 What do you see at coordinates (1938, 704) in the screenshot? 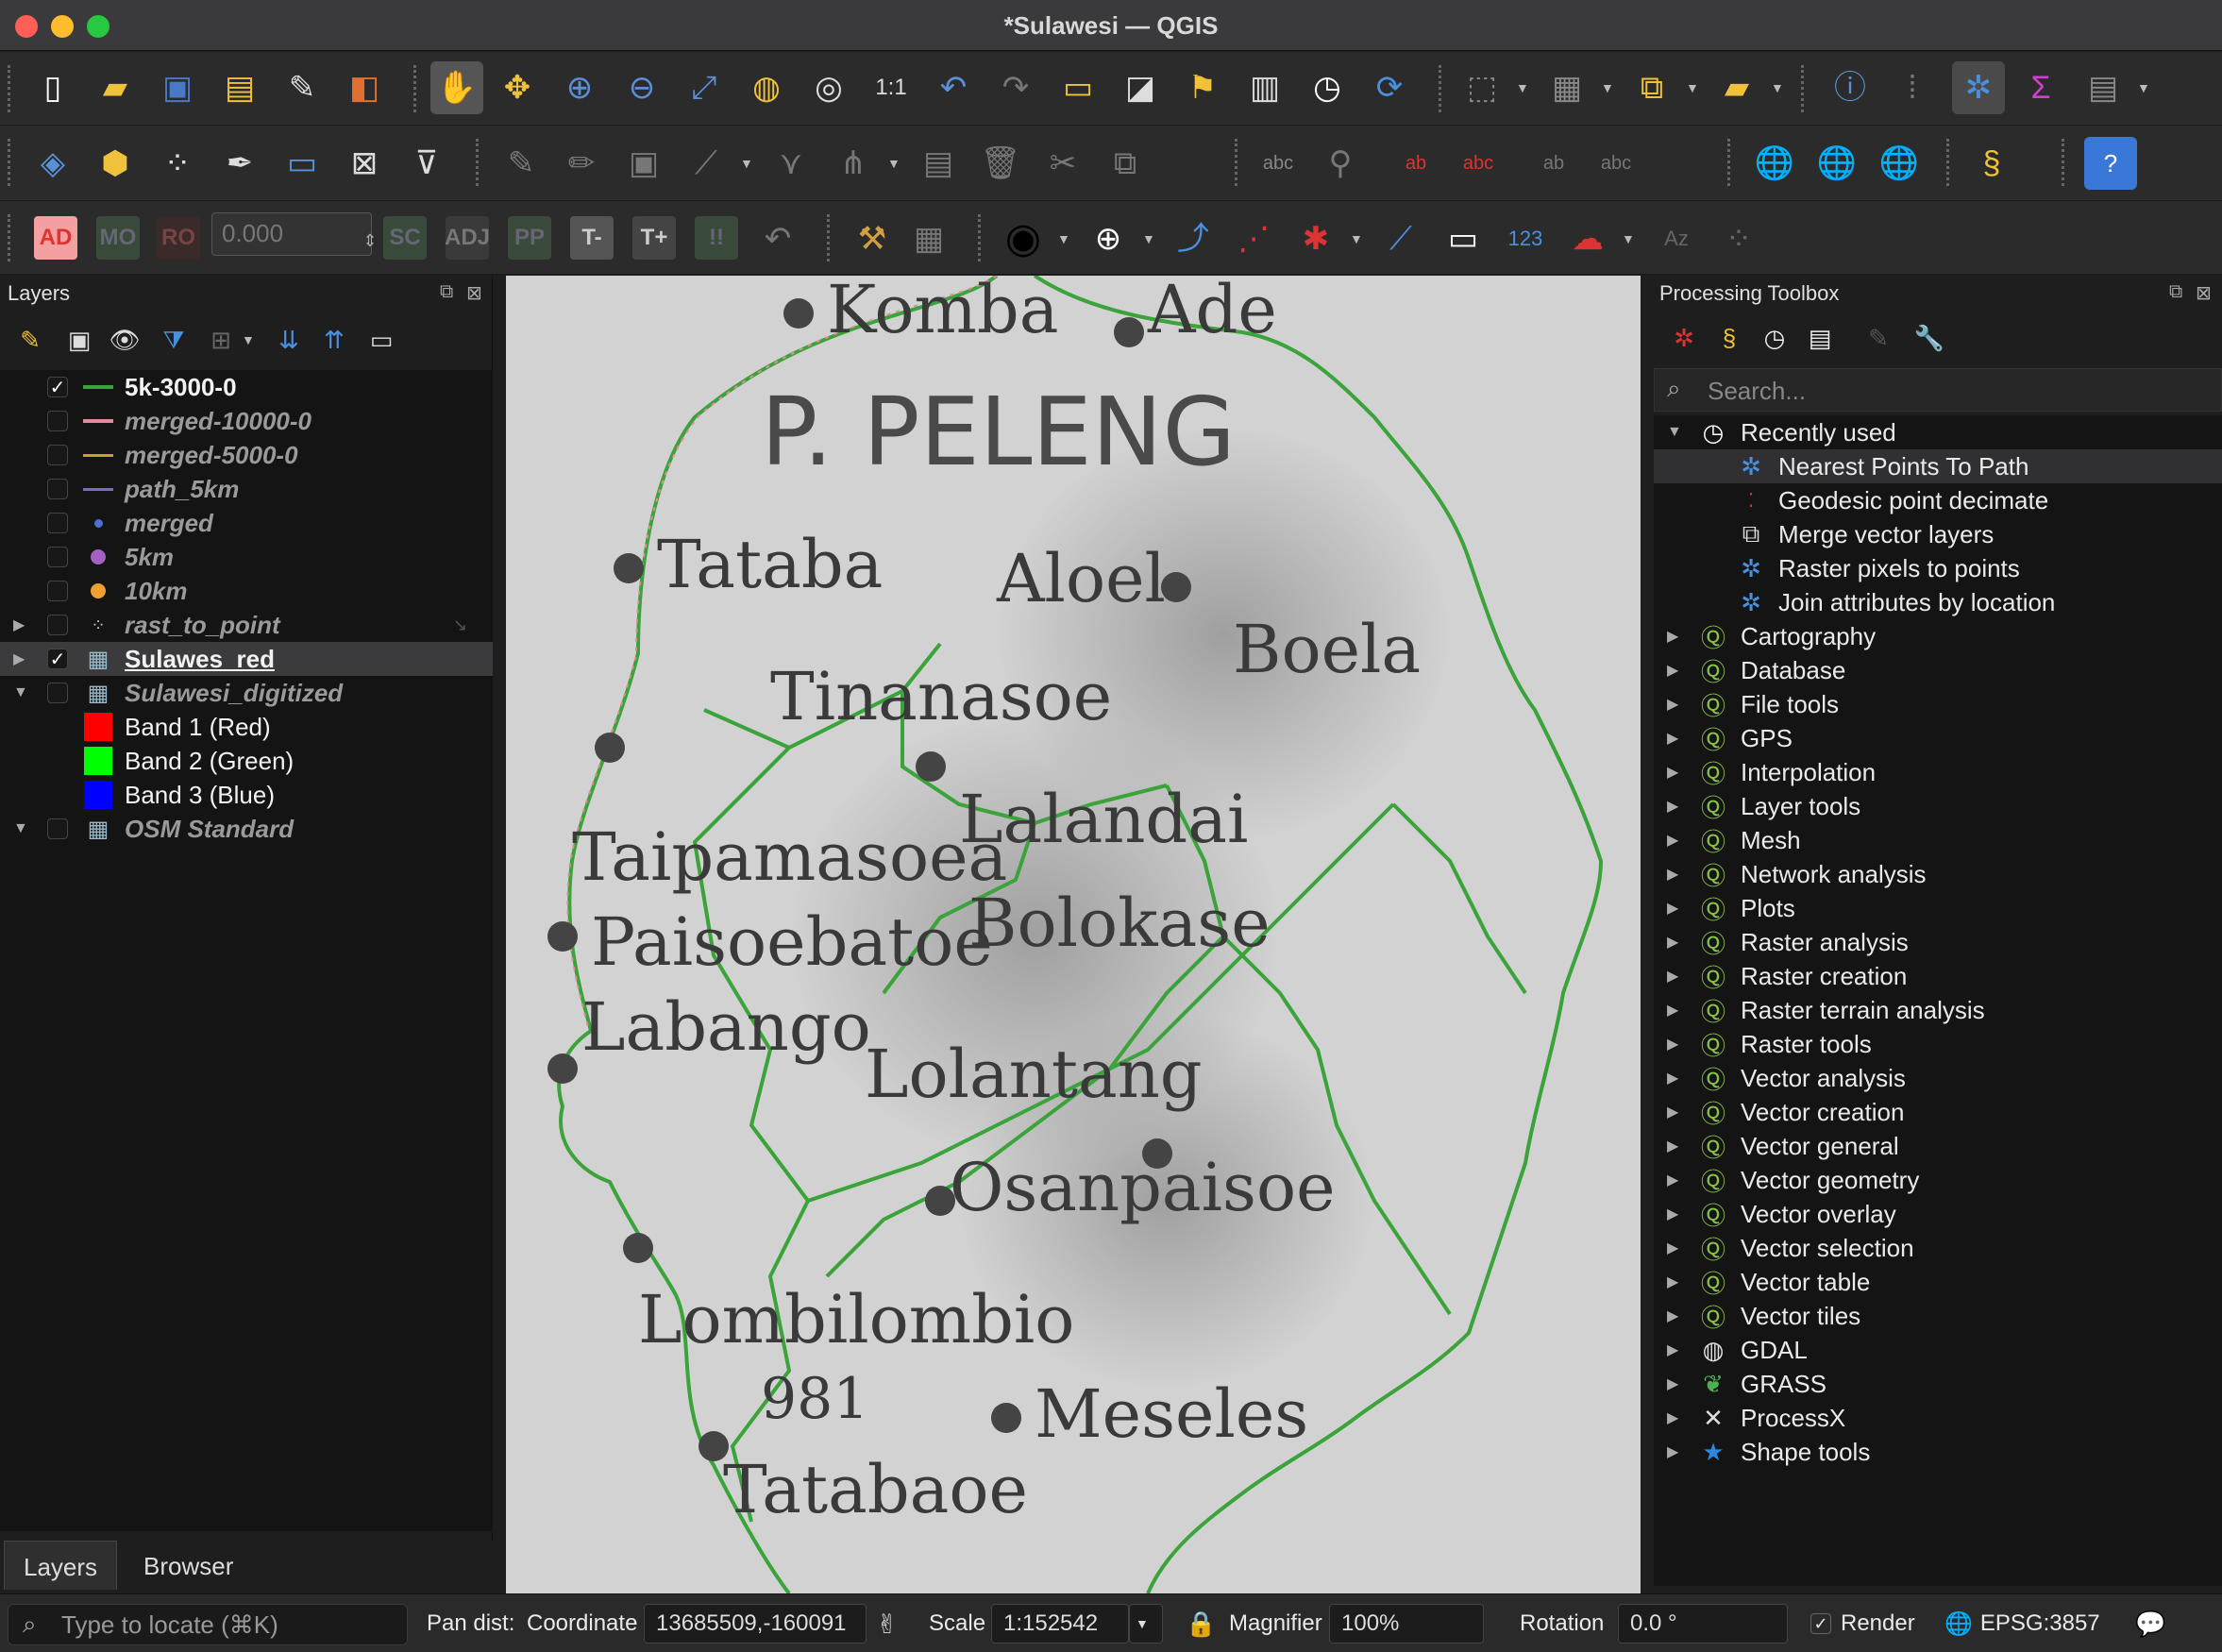
I see `provider-group: ▶ Ⓠ File tools` at bounding box center [1938, 704].